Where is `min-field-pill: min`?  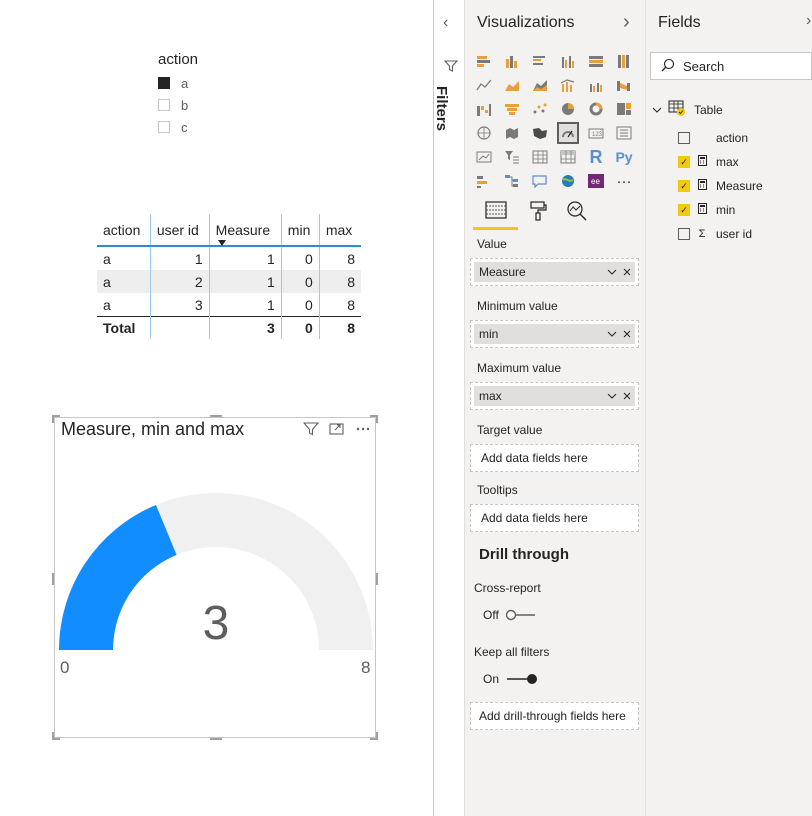
min-field-pill: min is located at coordinates (554, 334).